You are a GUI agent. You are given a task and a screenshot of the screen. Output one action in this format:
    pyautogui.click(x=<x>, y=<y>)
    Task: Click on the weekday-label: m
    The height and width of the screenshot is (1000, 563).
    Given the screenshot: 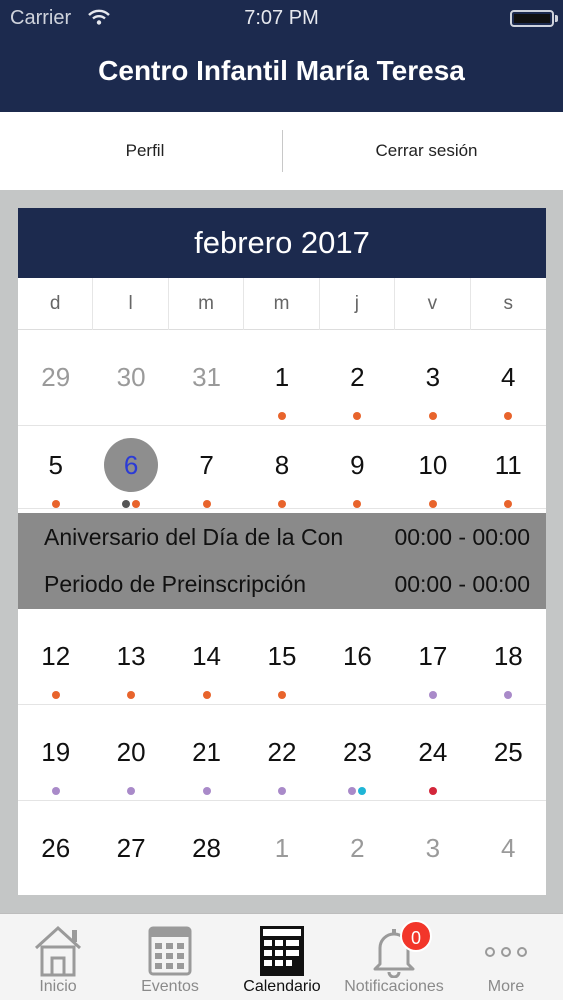 What is the action you would take?
    pyautogui.click(x=282, y=304)
    